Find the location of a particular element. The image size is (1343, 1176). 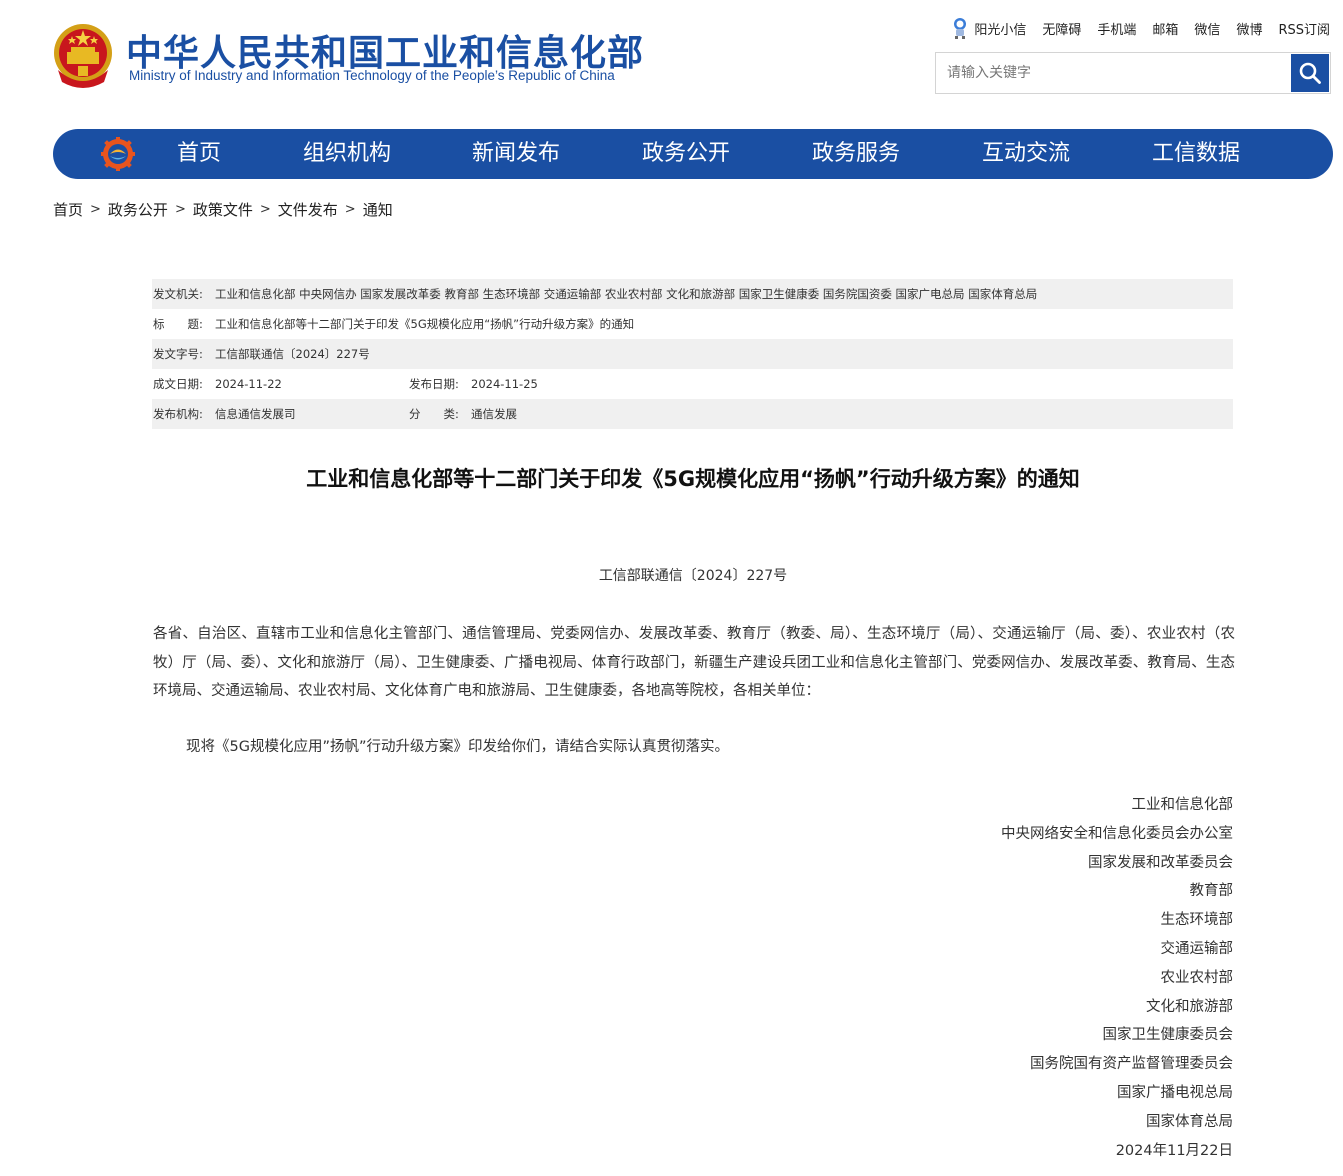

signing-date: 2024年11月22日 is located at coordinates (1174, 1150).